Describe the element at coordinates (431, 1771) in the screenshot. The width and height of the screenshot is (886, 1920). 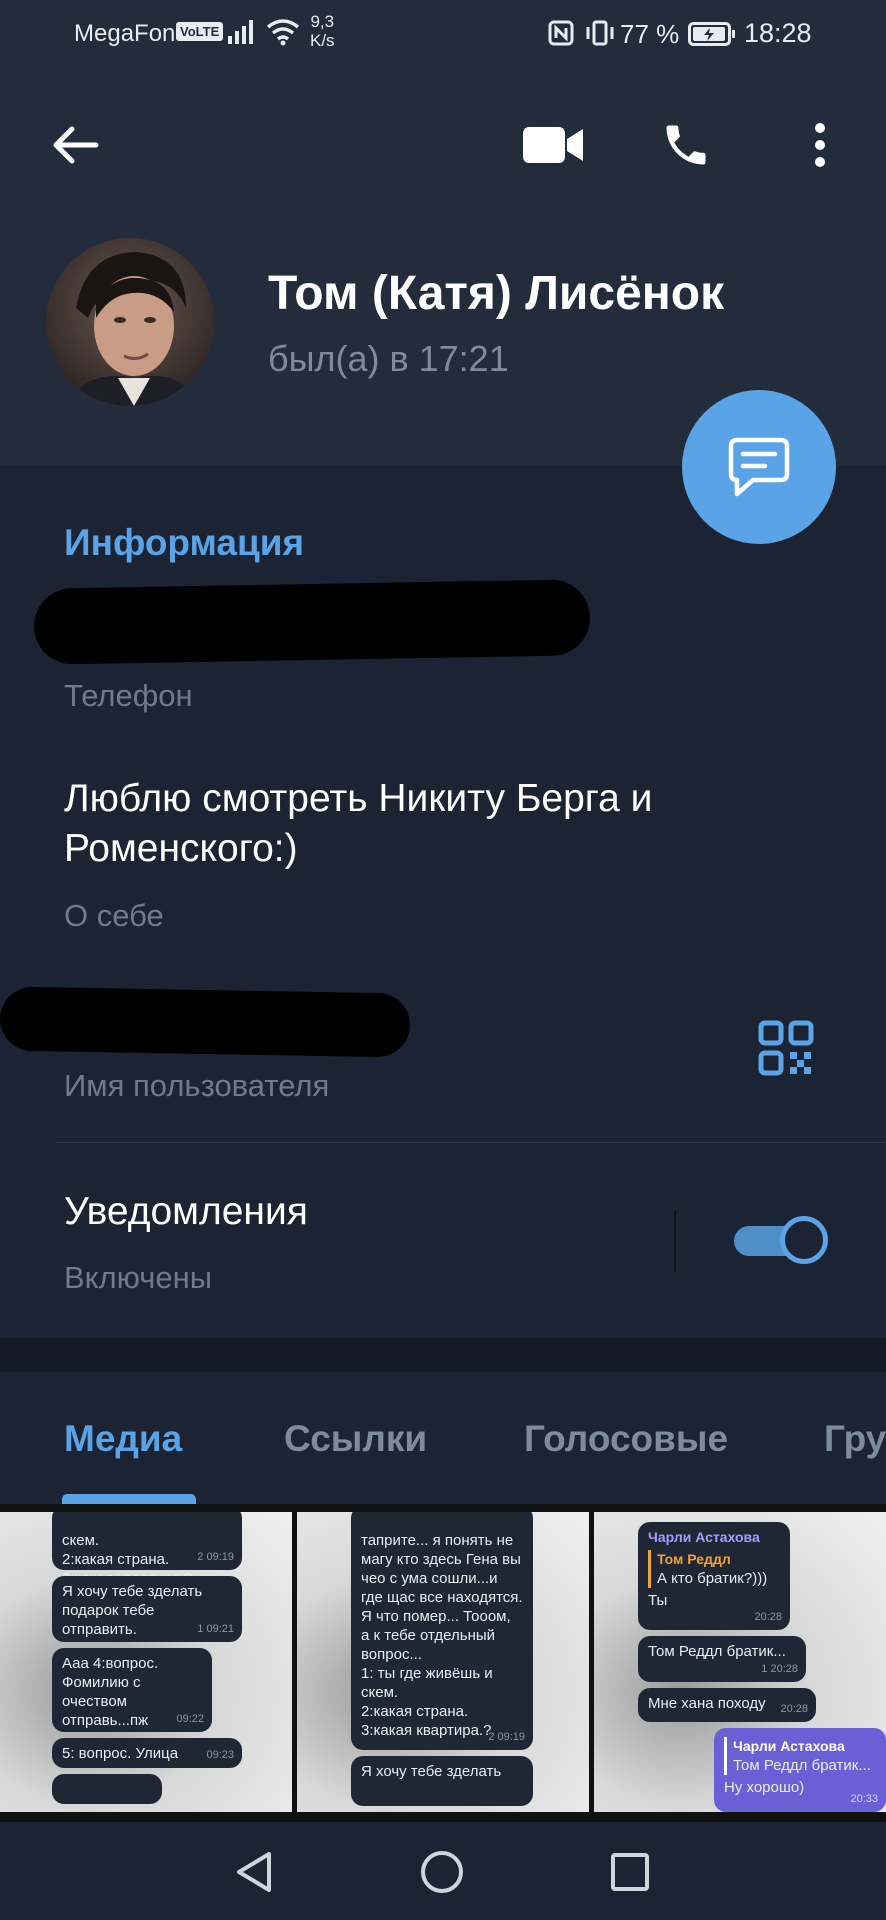
I see `bubble-text: Я хочу тебе зделать` at that location.